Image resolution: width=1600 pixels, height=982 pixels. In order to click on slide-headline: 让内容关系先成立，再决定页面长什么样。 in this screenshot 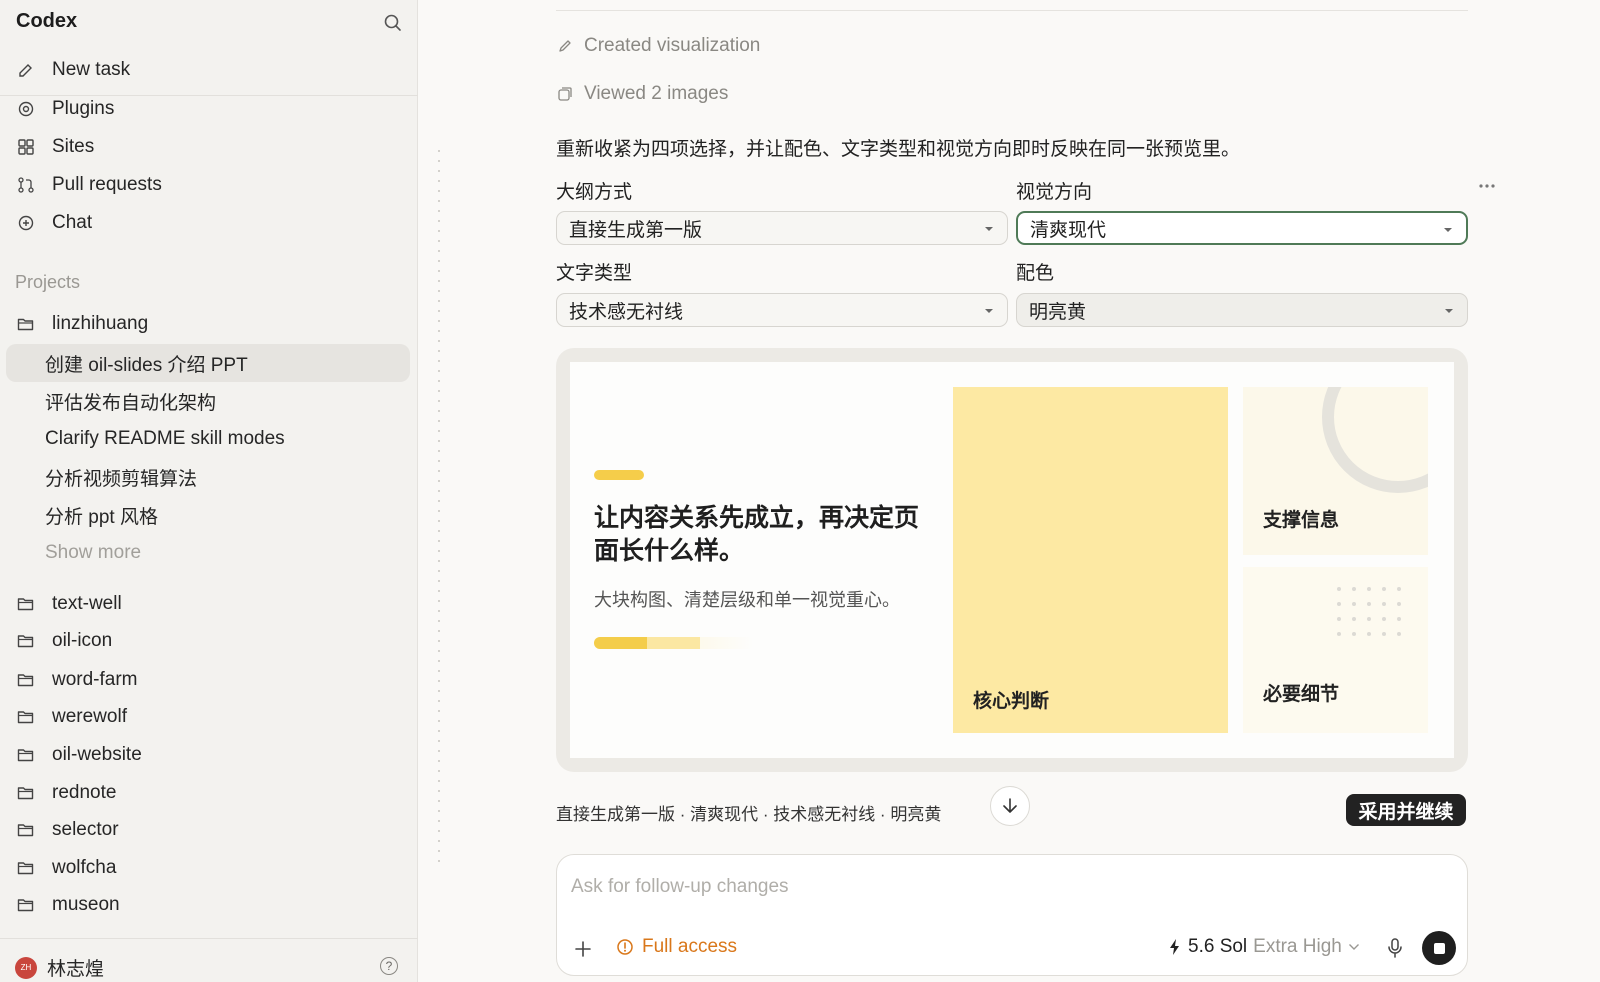, I will do `click(757, 534)`.